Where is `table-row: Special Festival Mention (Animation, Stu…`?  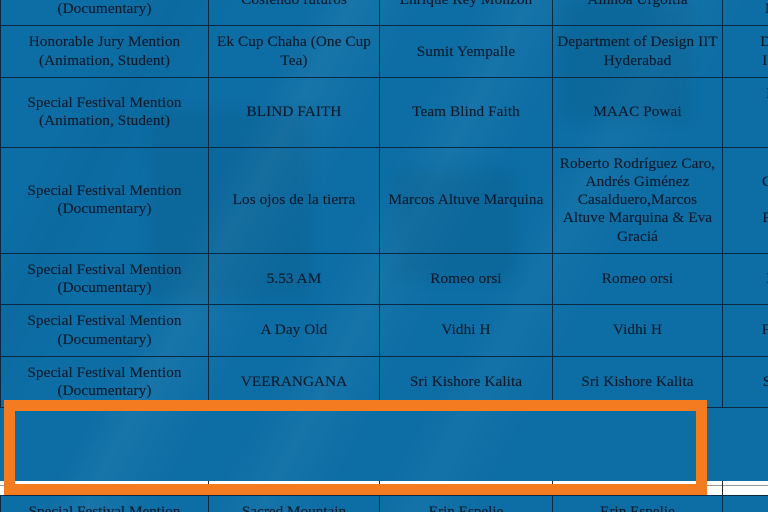
table-row: Special Festival Mention (Animation, Stu… is located at coordinates (384, 112).